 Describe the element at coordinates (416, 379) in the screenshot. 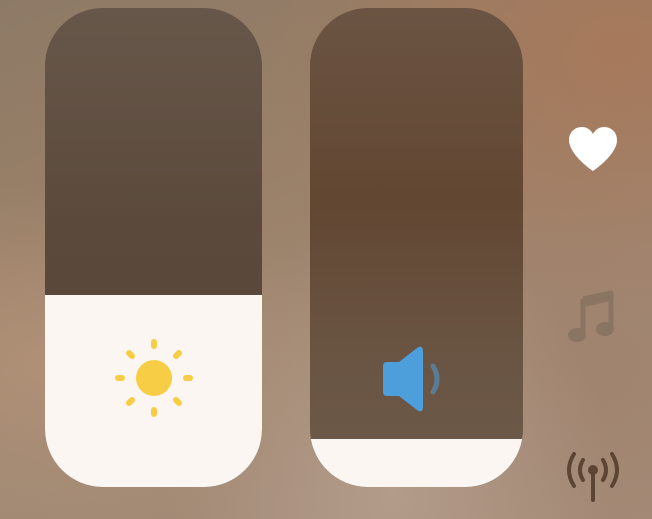

I see `speaker-icon` at that location.